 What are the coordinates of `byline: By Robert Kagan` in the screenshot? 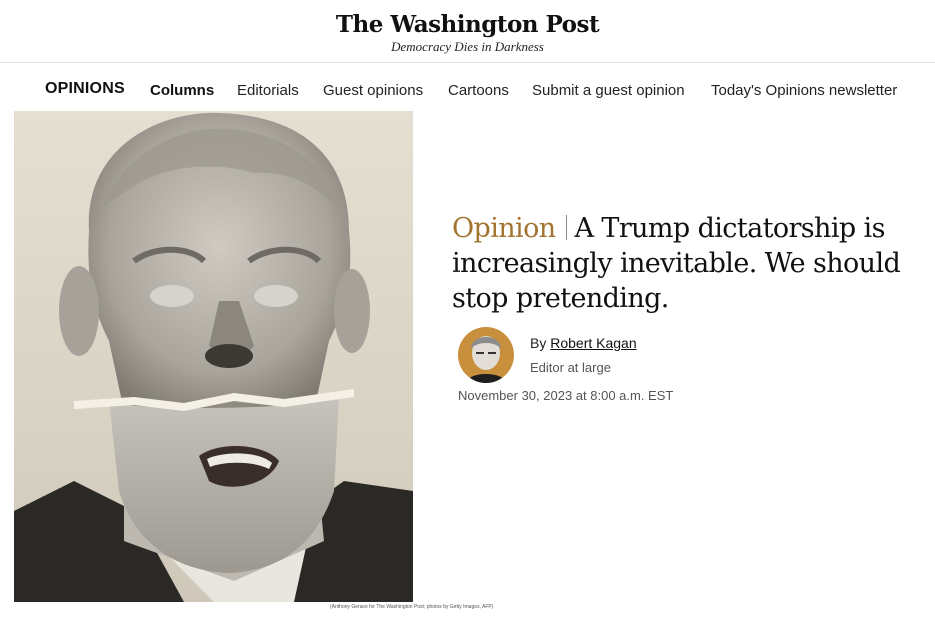 It's located at (583, 343).